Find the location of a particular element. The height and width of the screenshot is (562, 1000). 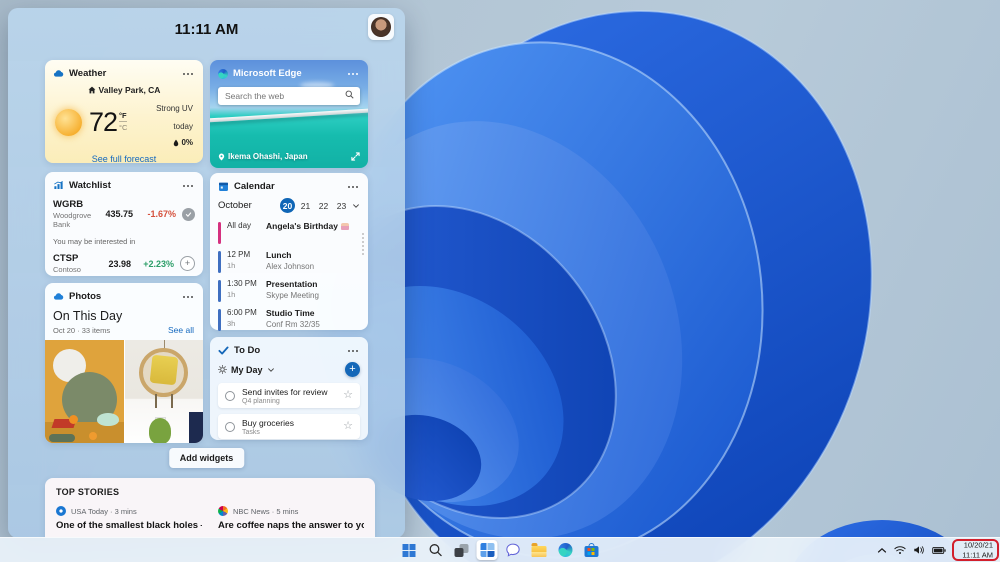

taskbar-clock: 10/20/21 11:11 AM is located at coordinates (977, 550).